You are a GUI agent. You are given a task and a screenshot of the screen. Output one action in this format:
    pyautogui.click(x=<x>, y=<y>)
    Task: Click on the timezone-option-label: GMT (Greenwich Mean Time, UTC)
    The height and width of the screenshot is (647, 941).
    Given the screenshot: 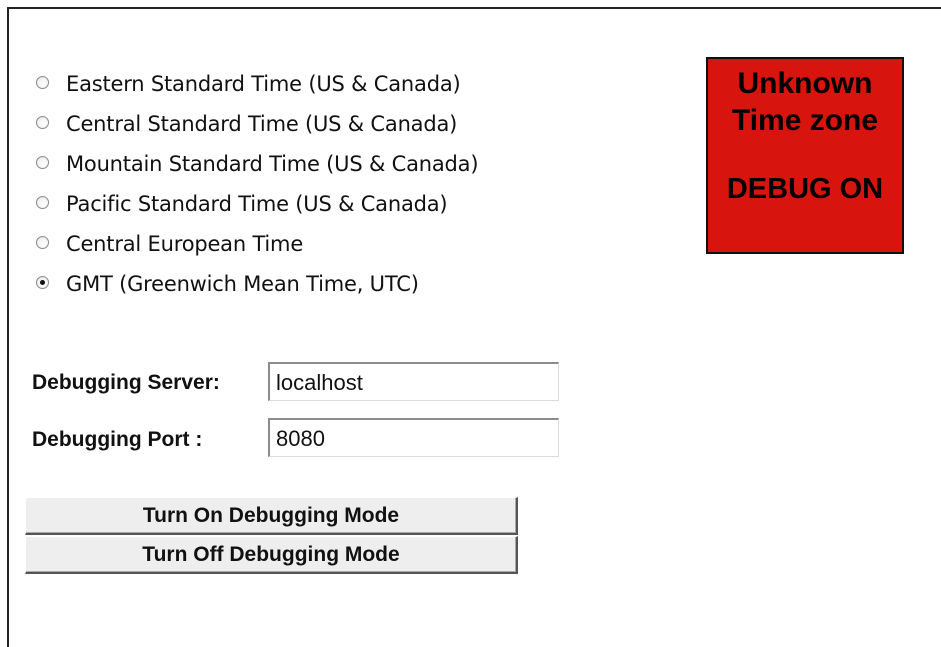 What is the action you would take?
    pyautogui.click(x=242, y=284)
    